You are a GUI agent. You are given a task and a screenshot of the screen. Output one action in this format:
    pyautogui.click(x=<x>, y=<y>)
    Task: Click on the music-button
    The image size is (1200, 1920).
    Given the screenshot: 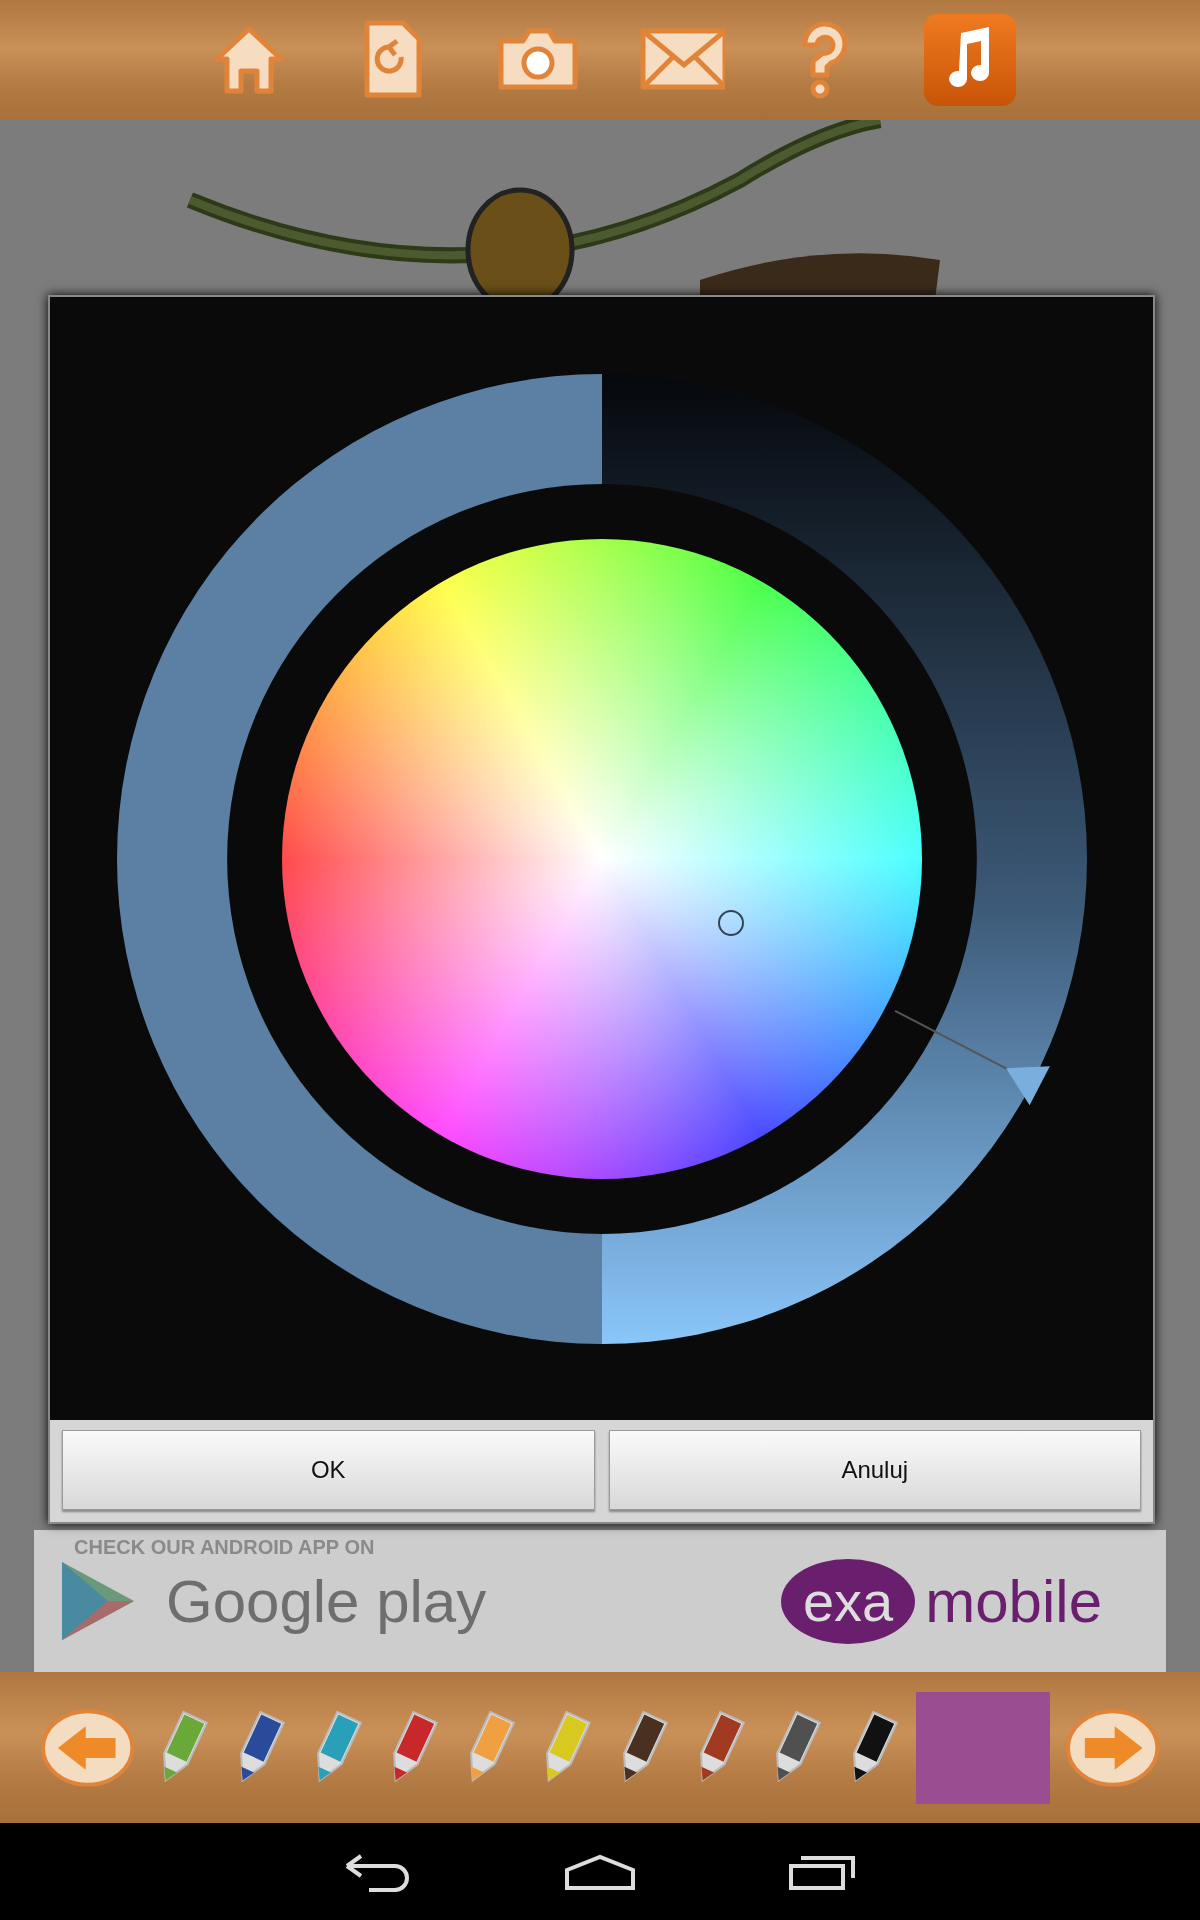 What is the action you would take?
    pyautogui.click(x=970, y=60)
    